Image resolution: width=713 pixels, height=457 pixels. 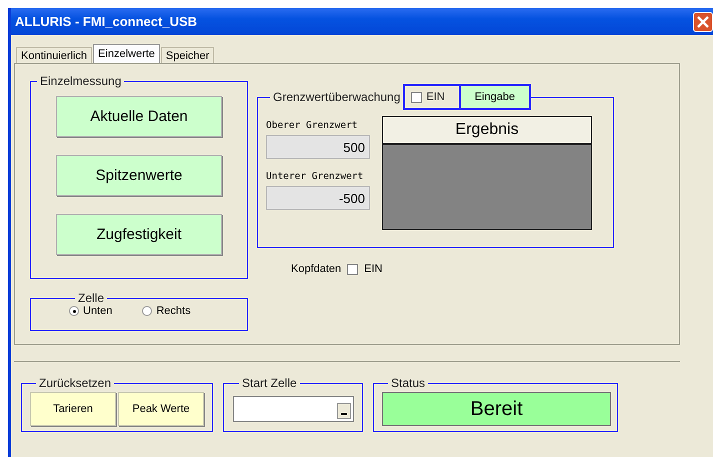 I want to click on field-label: Kopfdaten, so click(x=316, y=269).